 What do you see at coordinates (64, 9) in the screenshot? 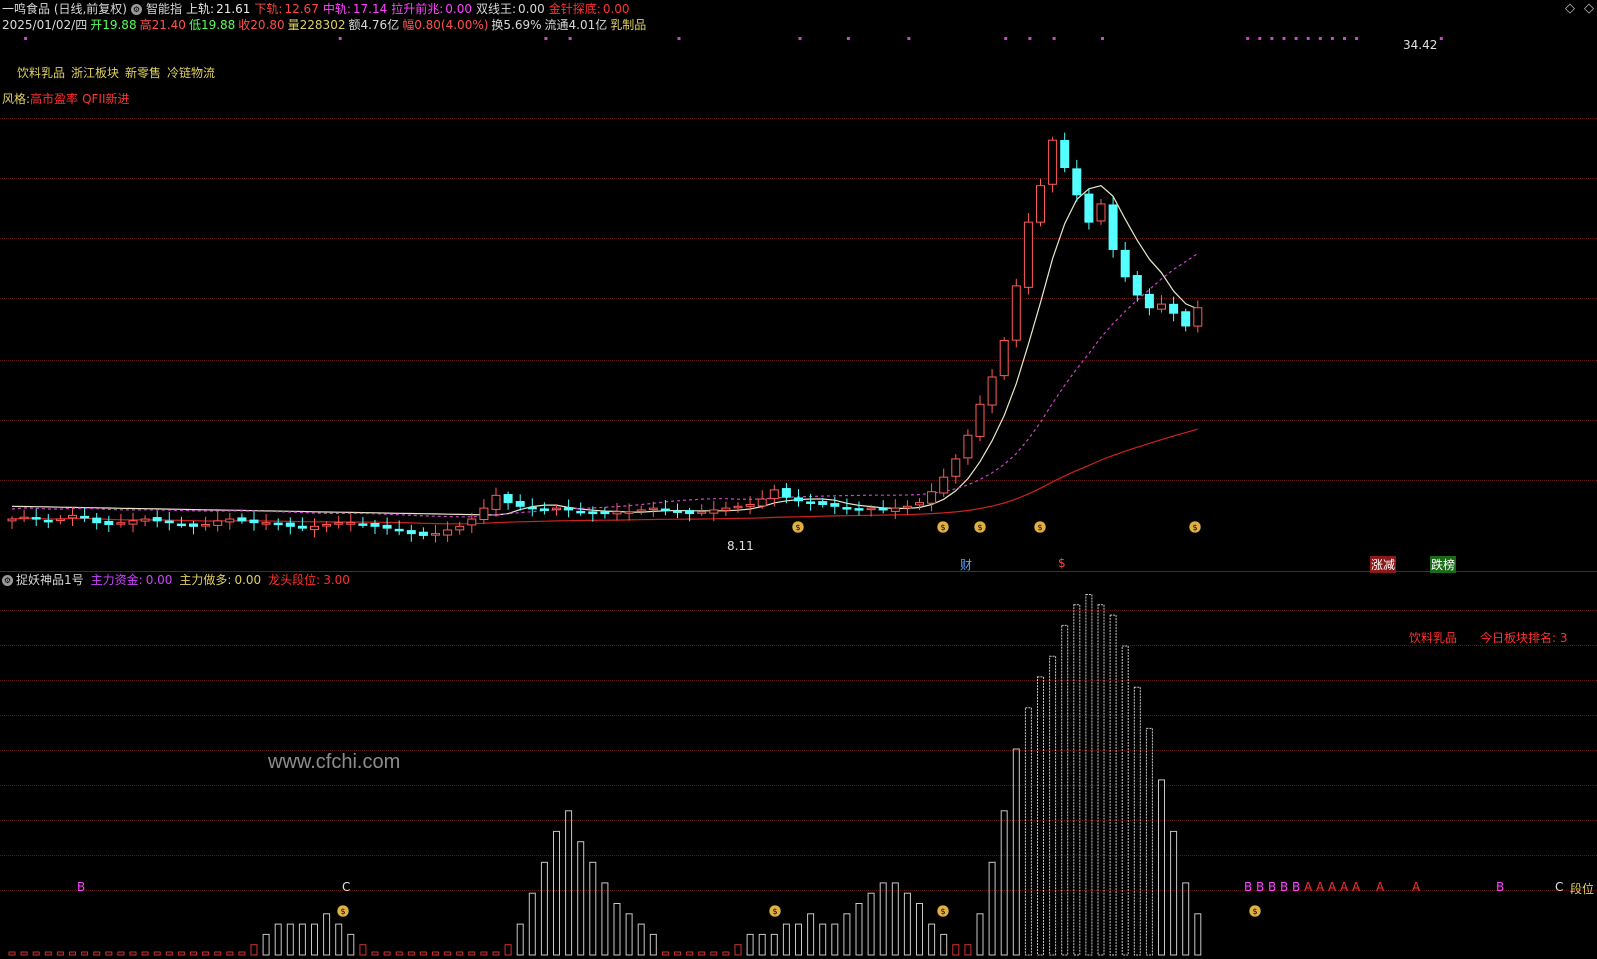
I see `stock-title: 一鸣食品 (日线,前复权)` at bounding box center [64, 9].